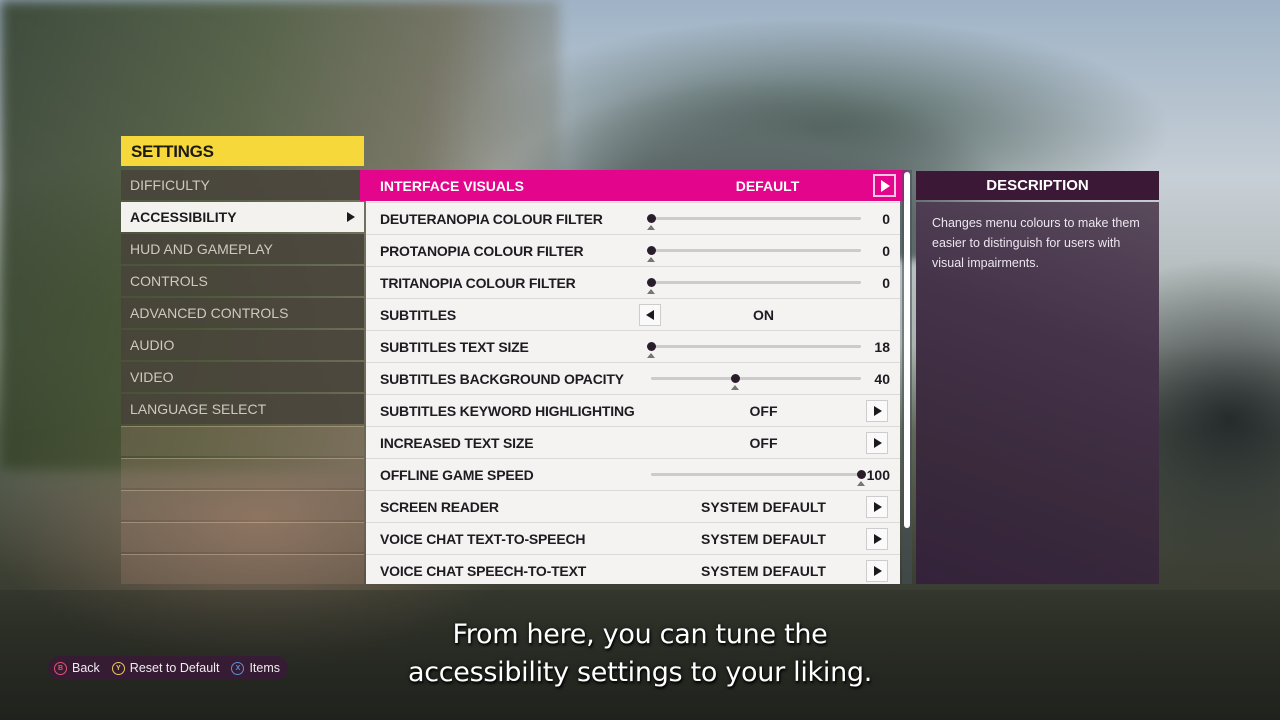 This screenshot has width=1280, height=720. I want to click on setting-row-deuteranopia-colour-filter: DEUTERANOPIA COLOUR FILTER 0, so click(633, 218).